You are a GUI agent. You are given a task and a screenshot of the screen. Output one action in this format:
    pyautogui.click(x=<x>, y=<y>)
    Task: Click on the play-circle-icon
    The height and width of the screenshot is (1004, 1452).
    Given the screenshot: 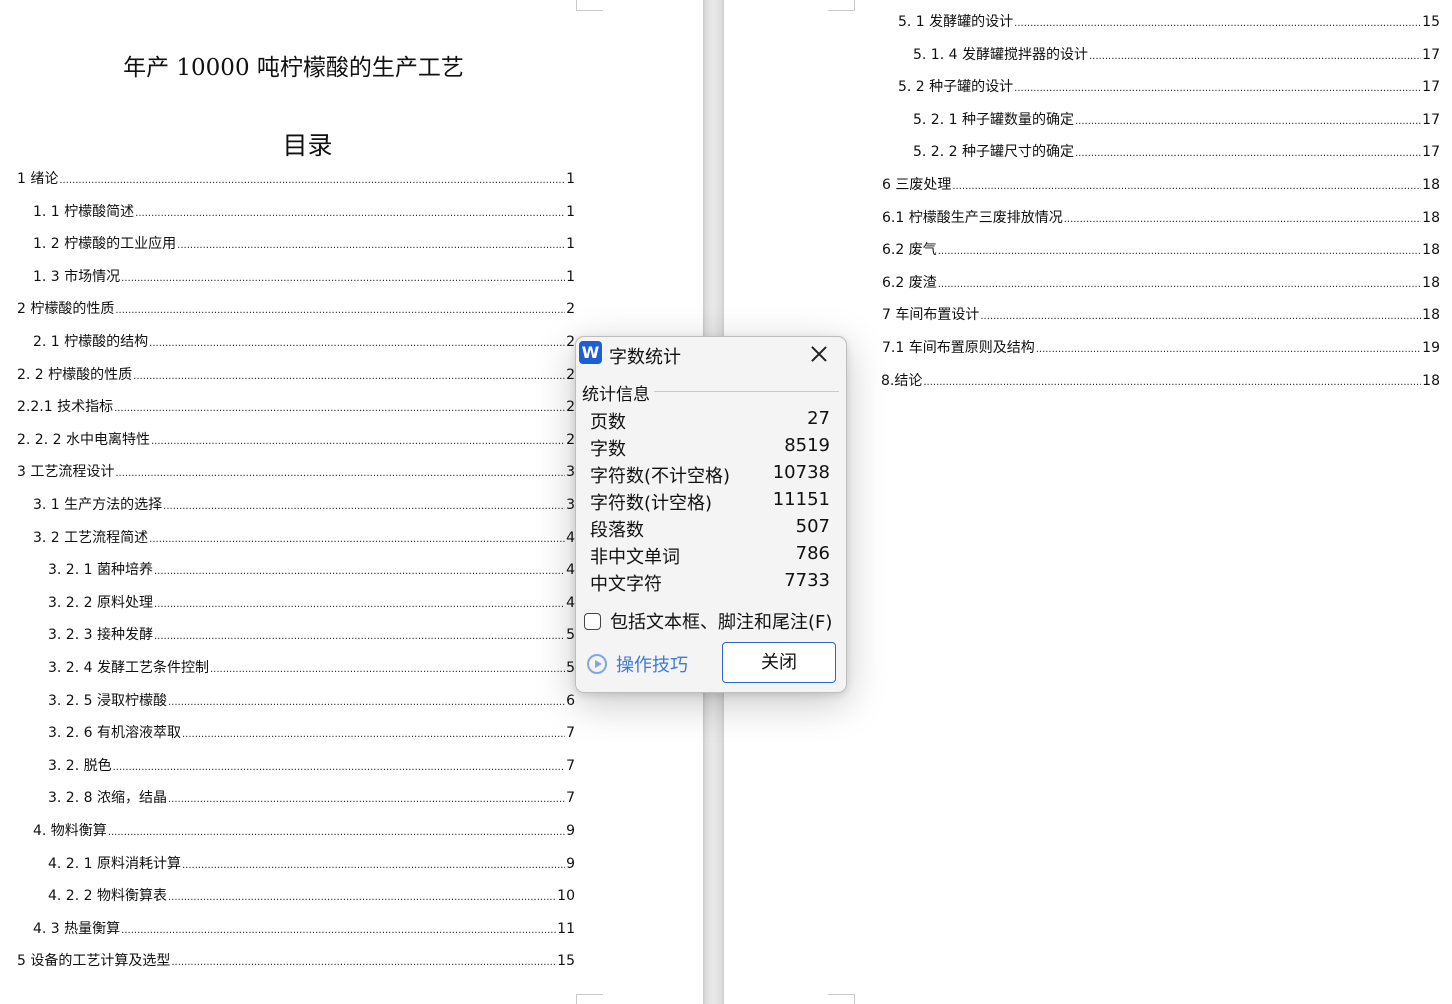 What is the action you would take?
    pyautogui.click(x=597, y=664)
    